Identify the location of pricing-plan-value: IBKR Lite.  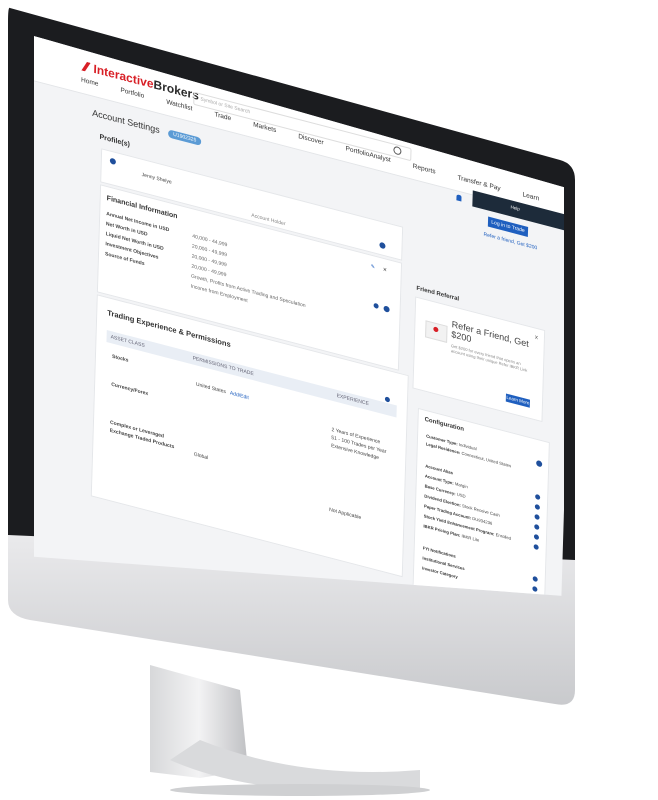
(470, 538).